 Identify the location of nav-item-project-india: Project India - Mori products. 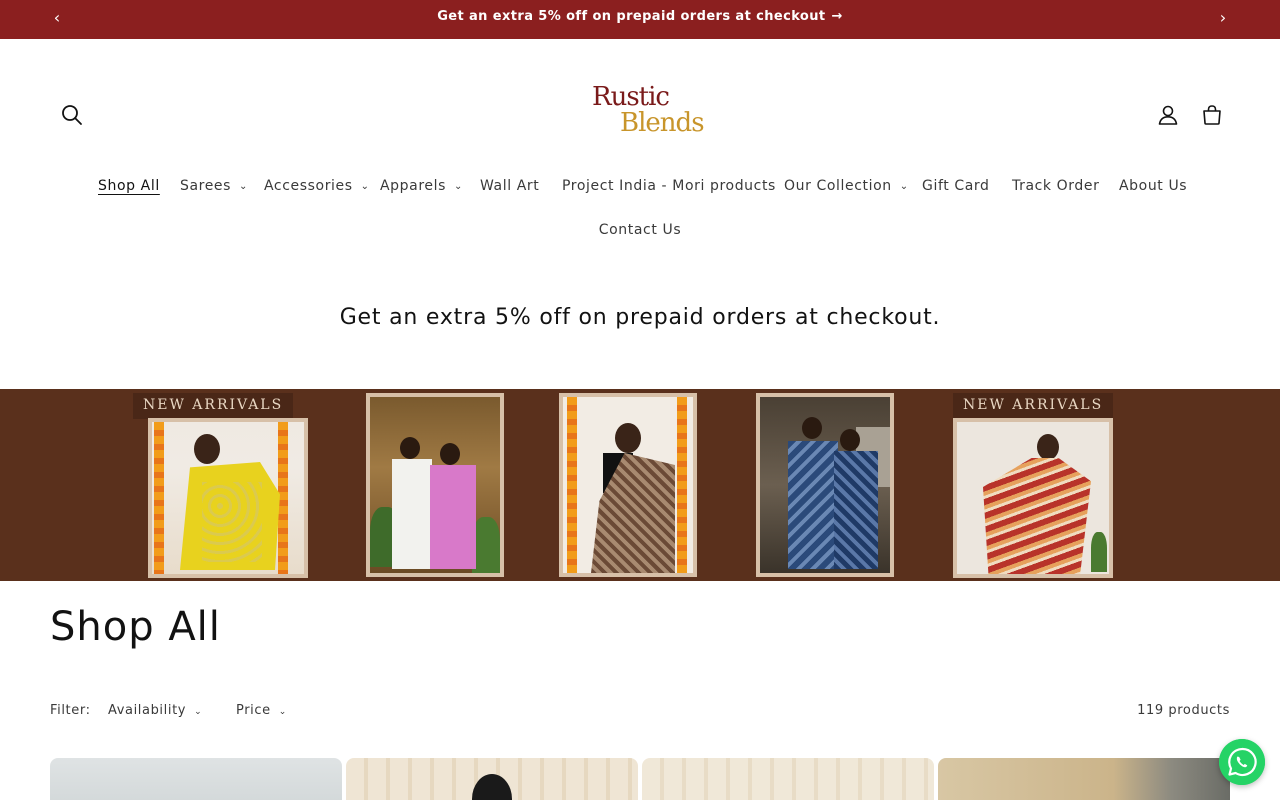
(669, 186).